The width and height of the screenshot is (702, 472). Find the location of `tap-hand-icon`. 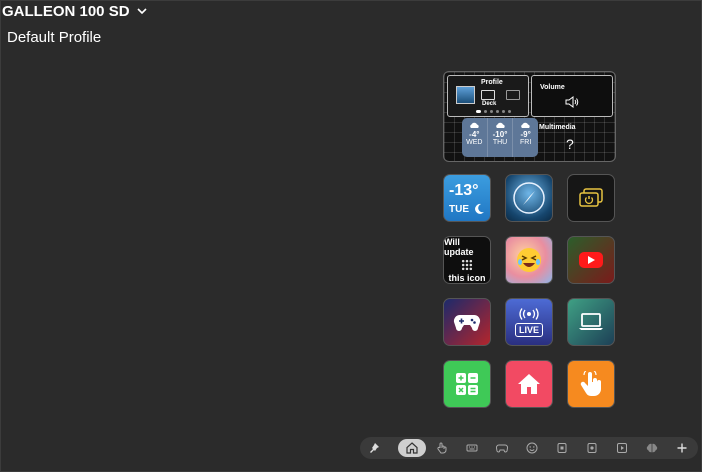

tap-hand-icon is located at coordinates (590, 383).